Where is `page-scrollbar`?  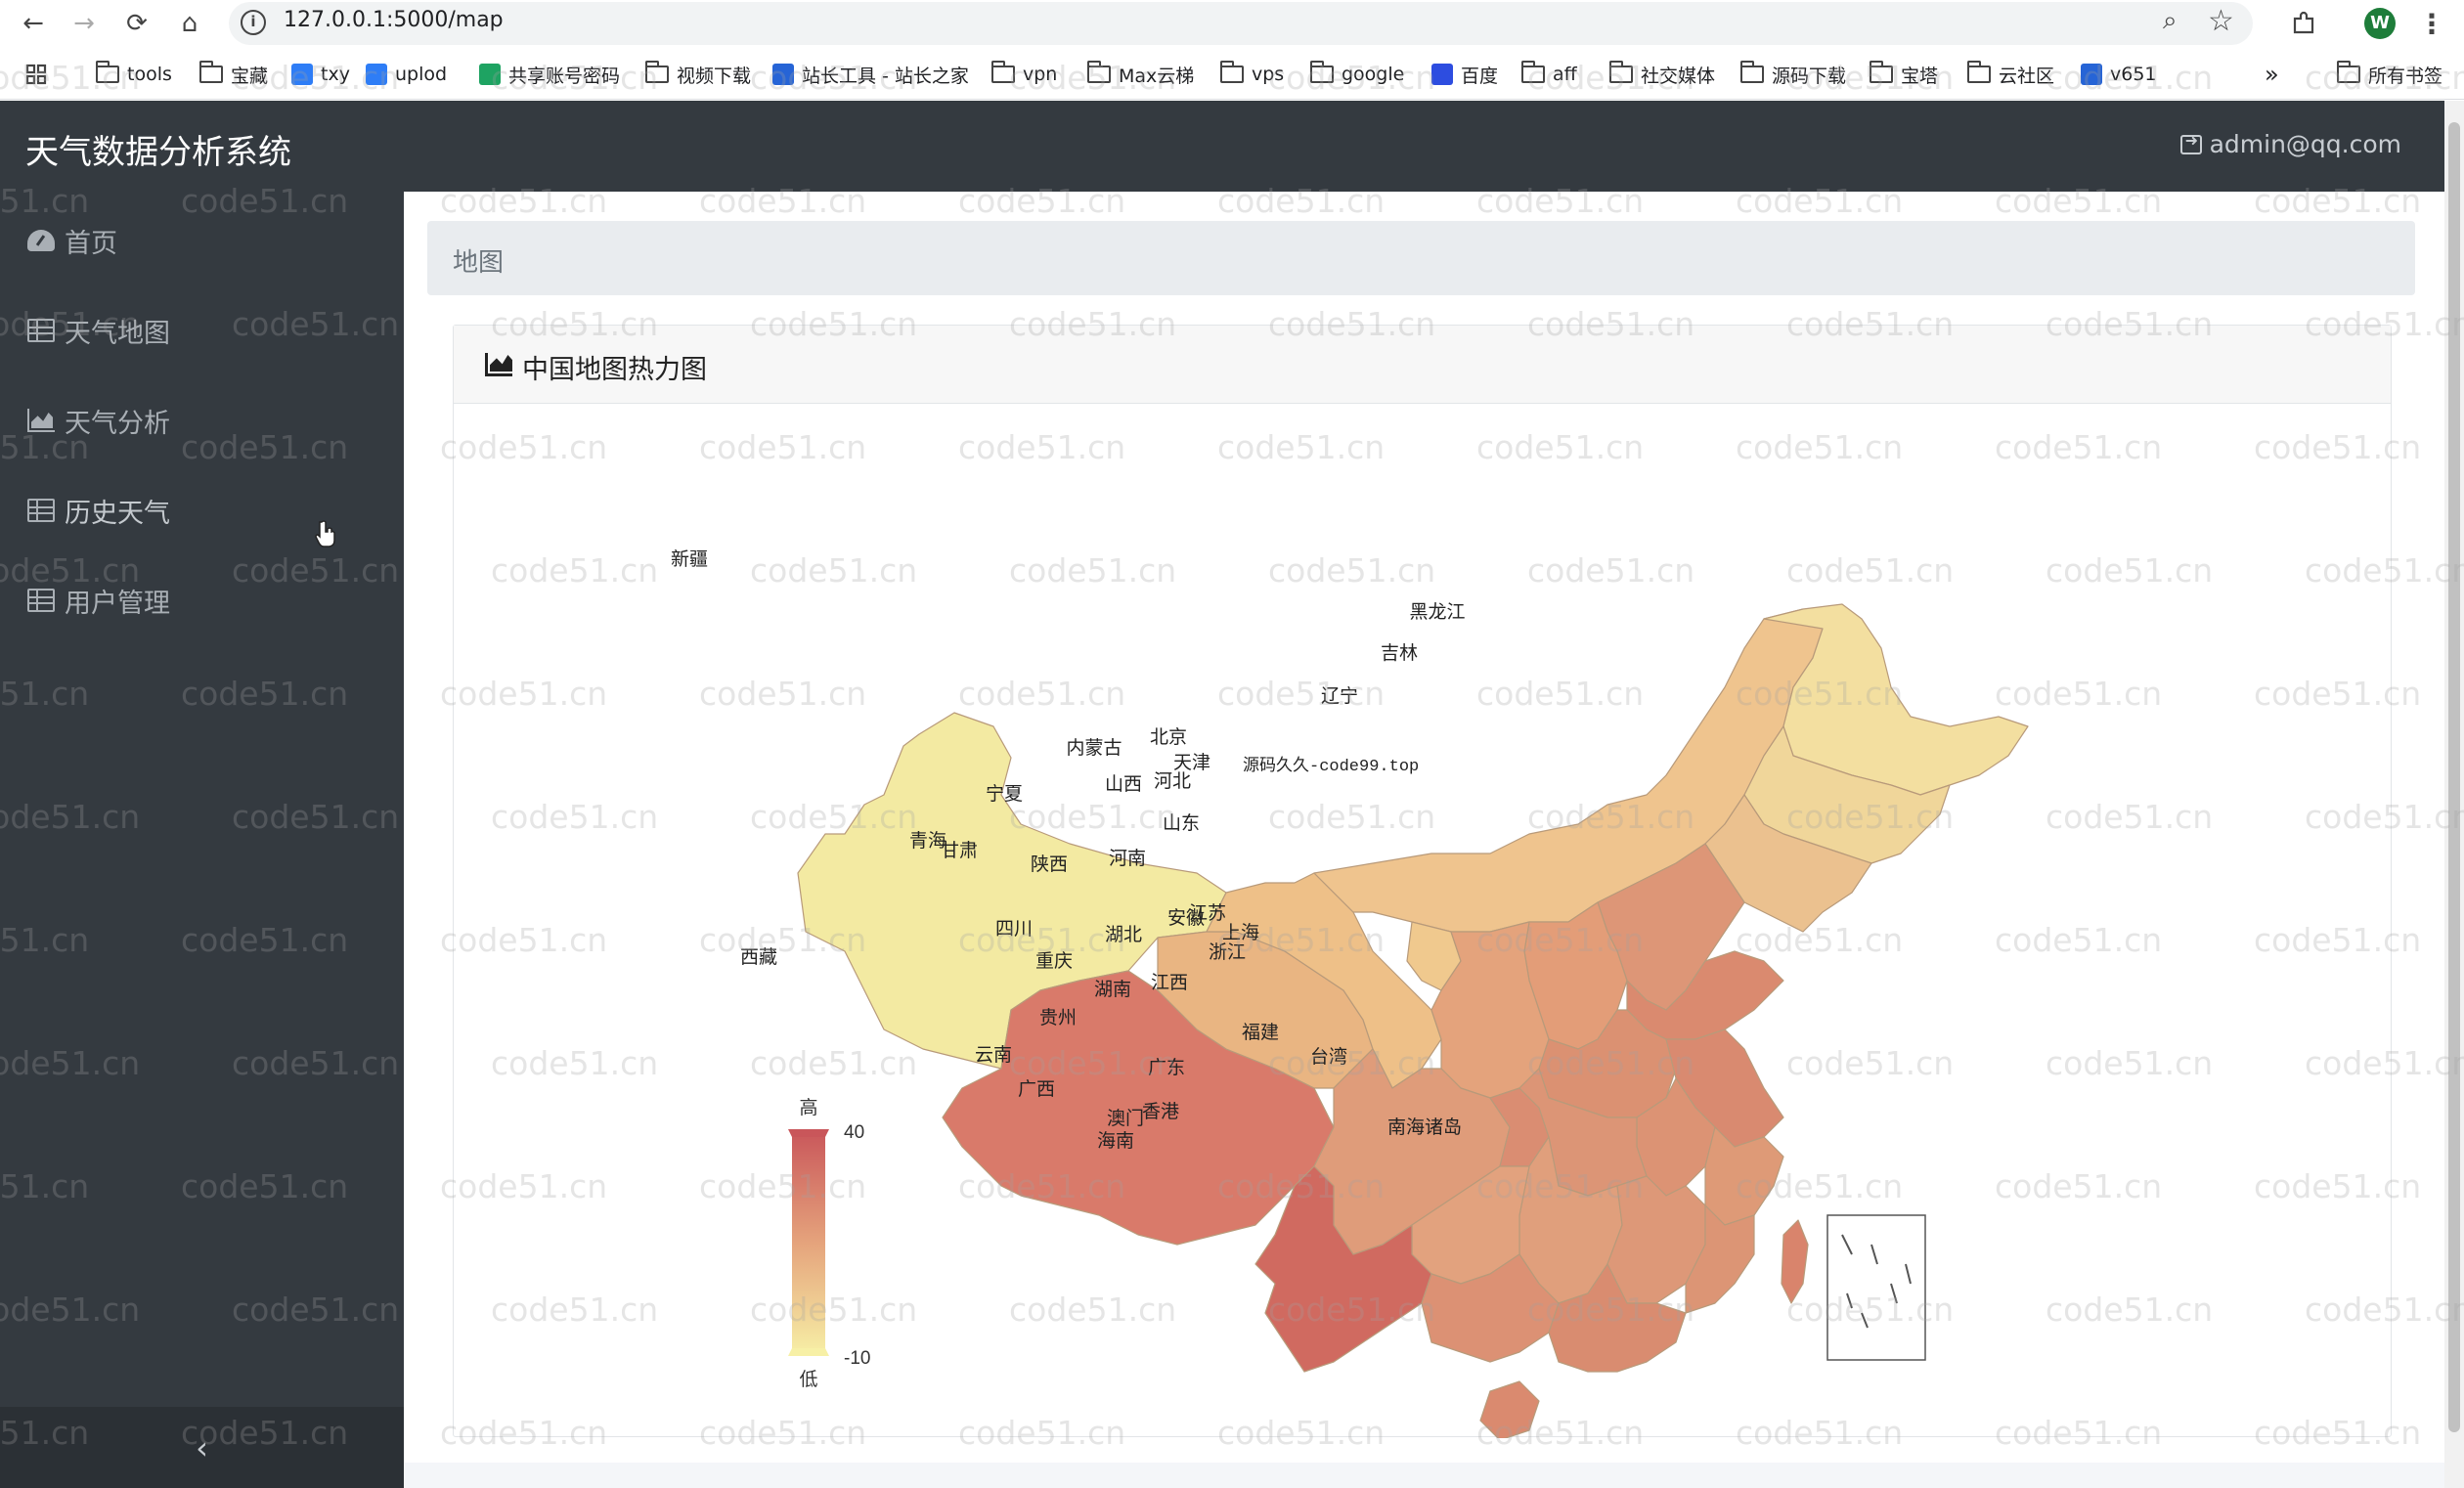 page-scrollbar is located at coordinates (2454, 794).